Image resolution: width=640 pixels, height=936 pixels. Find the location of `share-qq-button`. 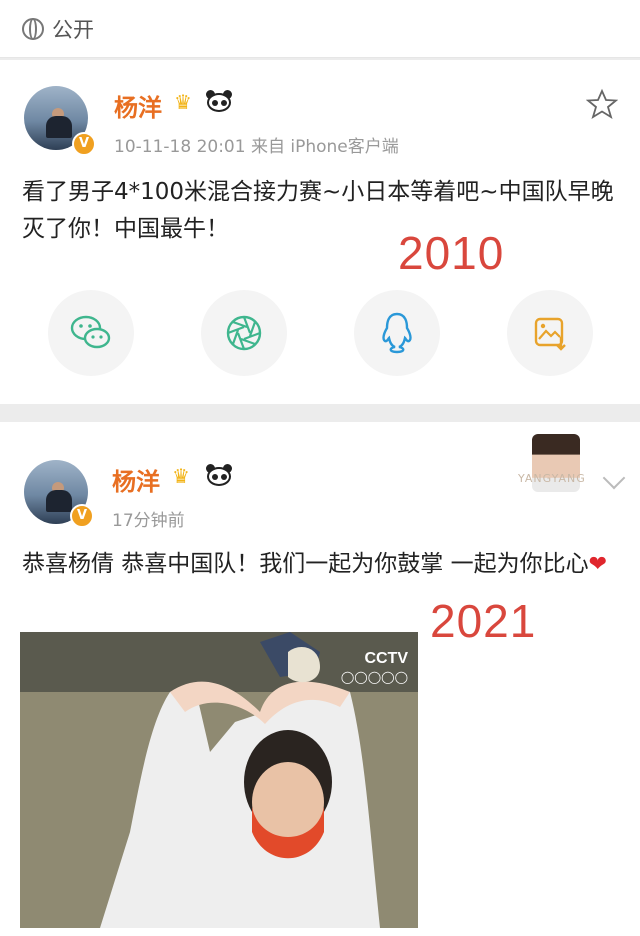

share-qq-button is located at coordinates (397, 333).